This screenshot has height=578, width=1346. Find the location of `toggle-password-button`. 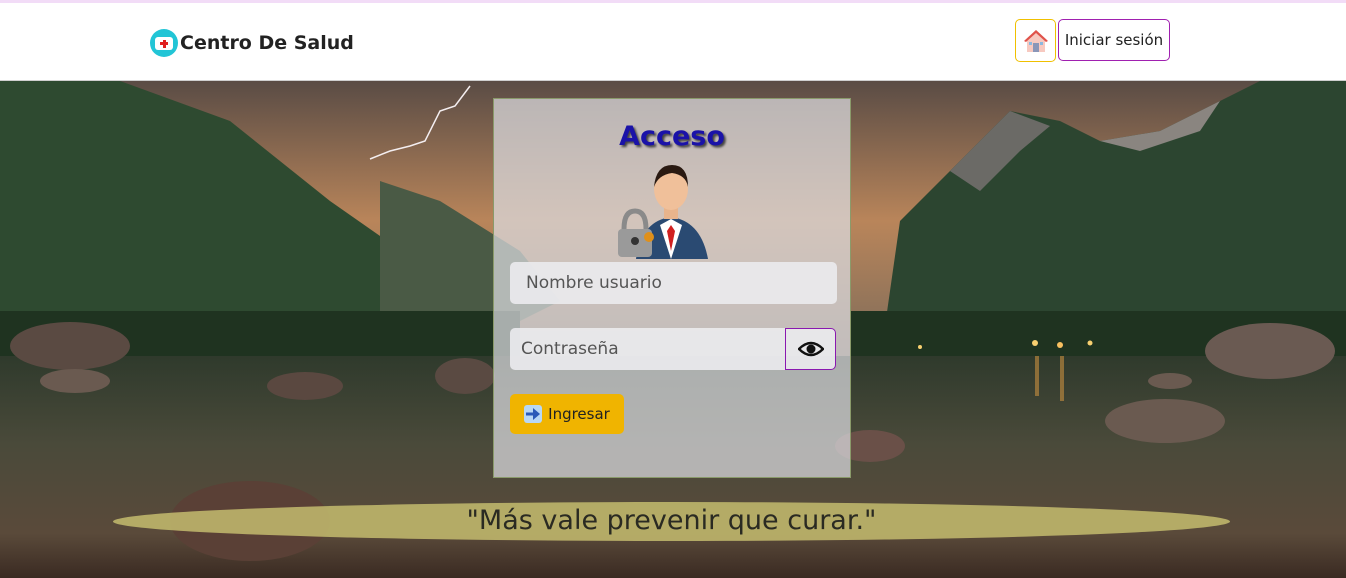

toggle-password-button is located at coordinates (810, 349).